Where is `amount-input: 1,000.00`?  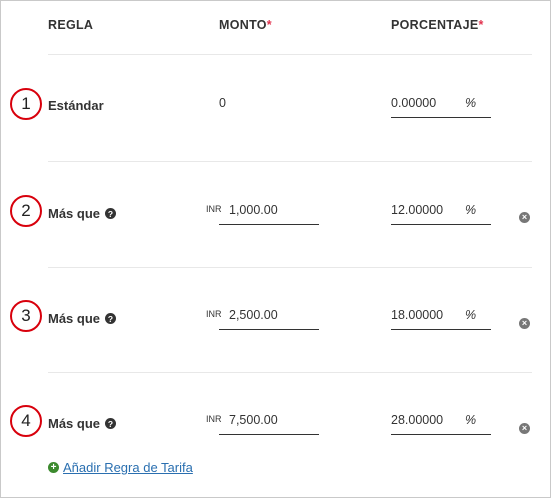 amount-input: 1,000.00 is located at coordinates (269, 214).